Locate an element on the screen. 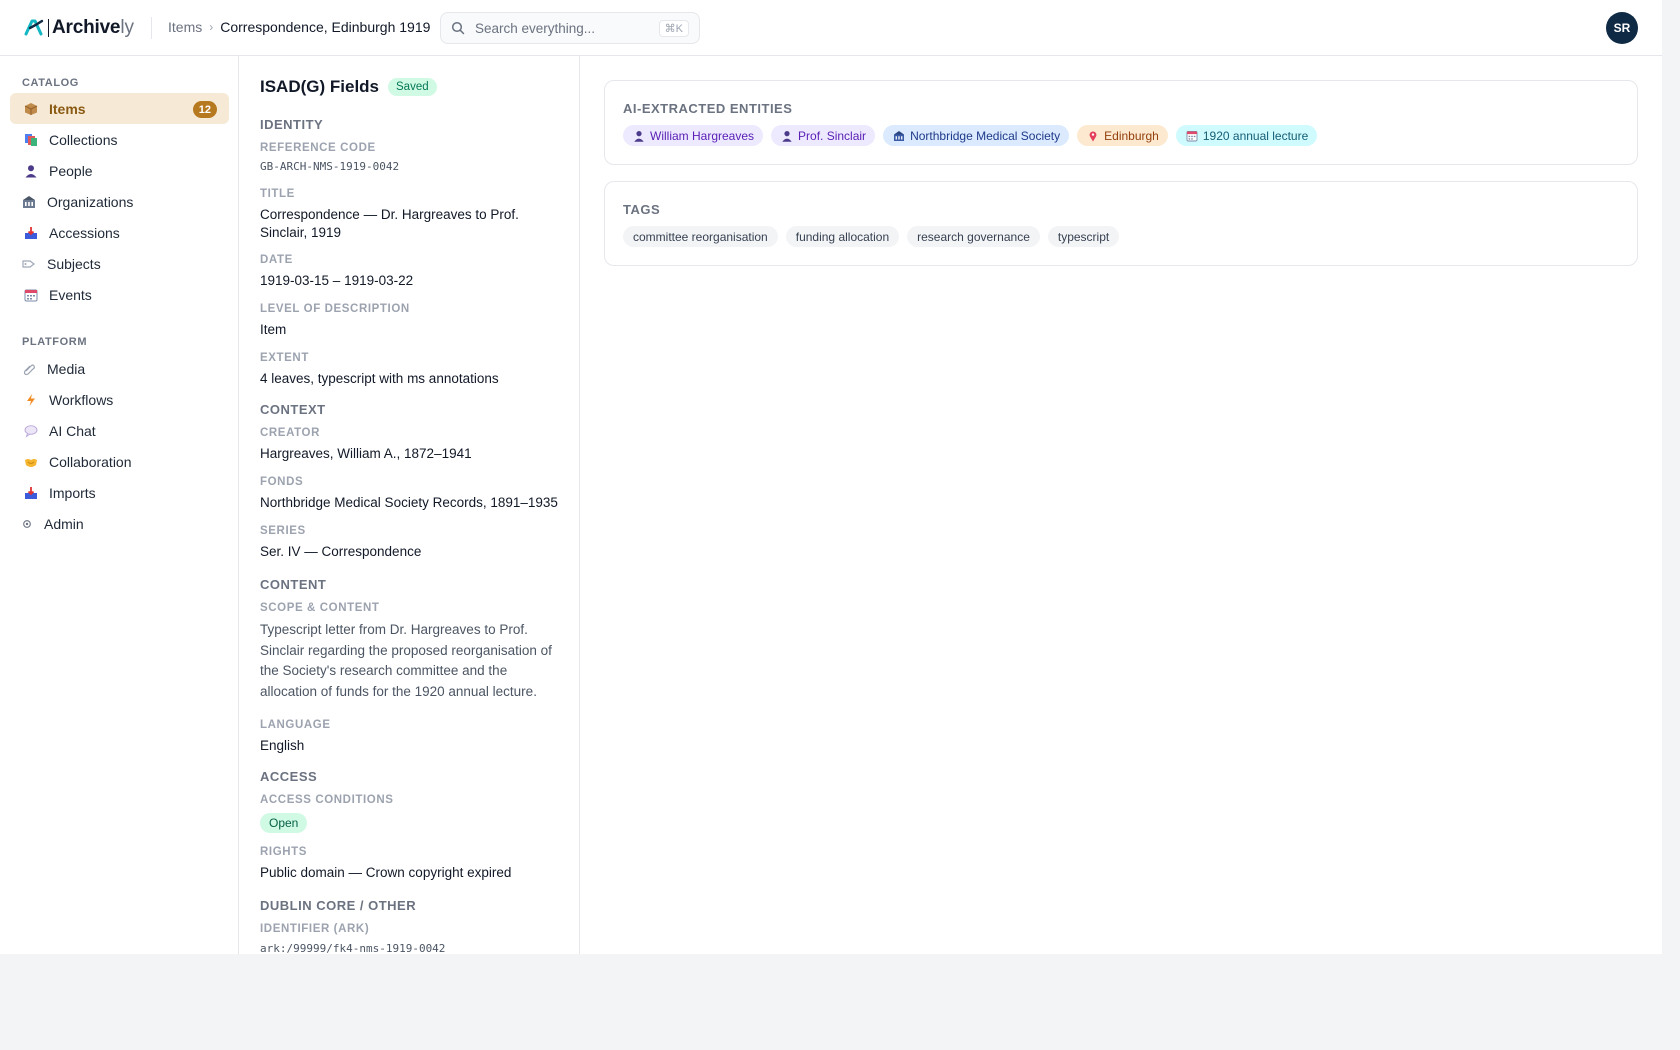 This screenshot has height=1050, width=1680. map-pin-icon is located at coordinates (1093, 136).